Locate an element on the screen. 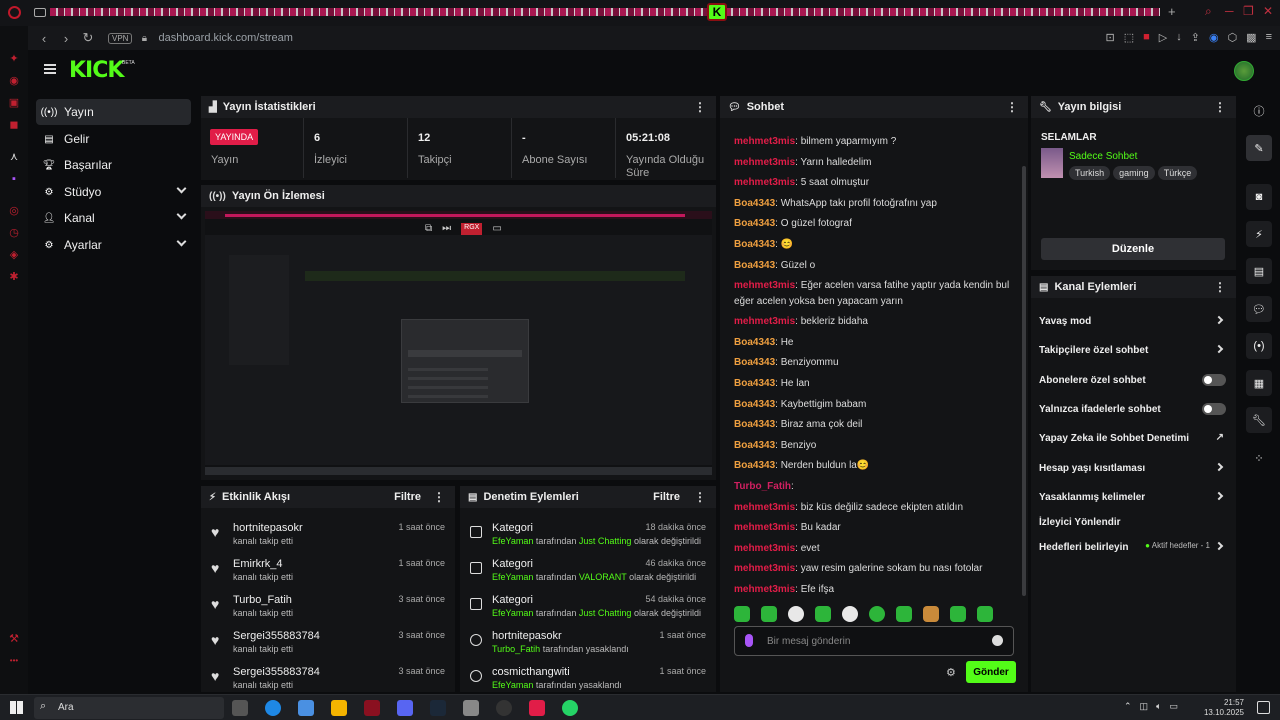  document-icon: ▤ is located at coordinates (1259, 271).